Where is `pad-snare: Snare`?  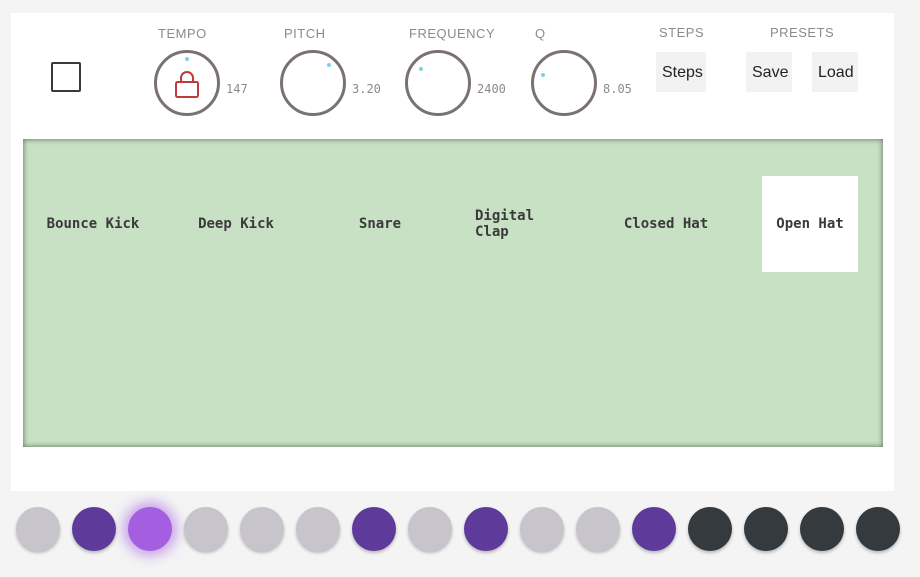 pad-snare: Snare is located at coordinates (380, 224).